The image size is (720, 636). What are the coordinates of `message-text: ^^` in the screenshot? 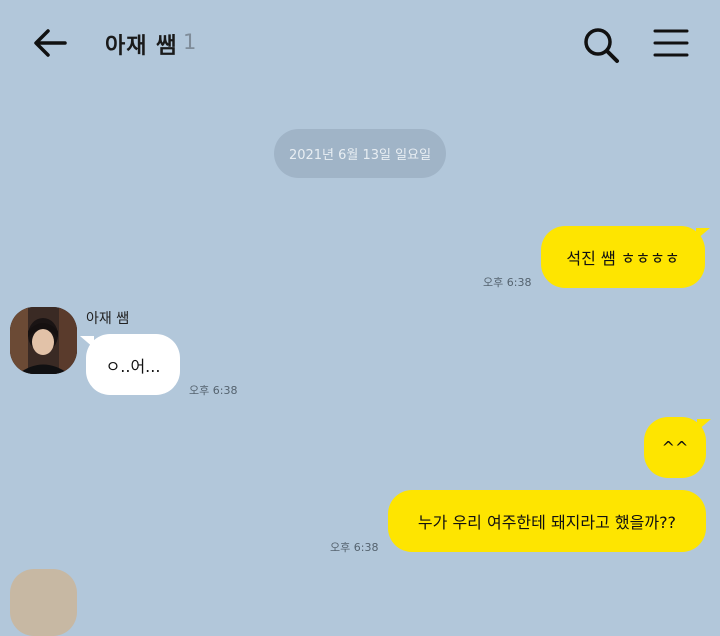 It's located at (675, 447).